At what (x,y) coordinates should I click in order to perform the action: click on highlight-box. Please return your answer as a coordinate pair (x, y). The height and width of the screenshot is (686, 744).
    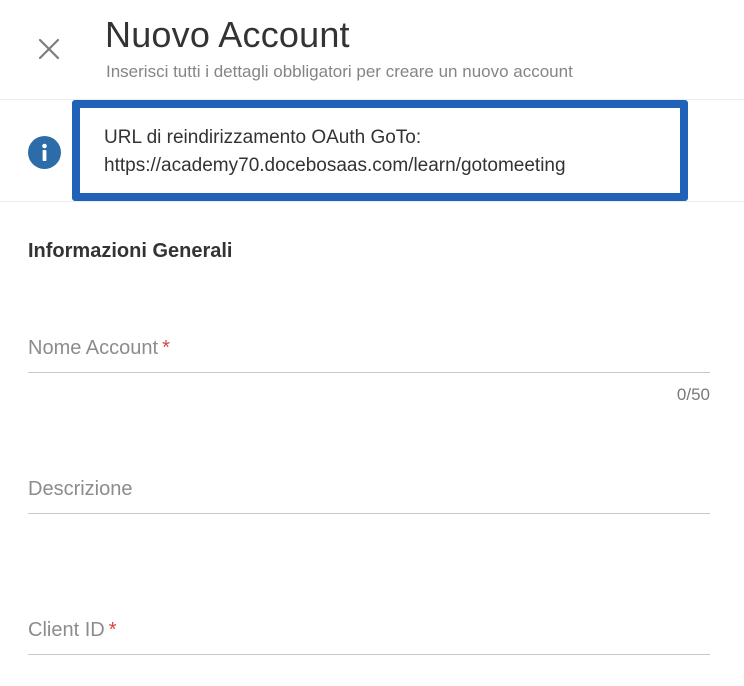
    Looking at the image, I should click on (380, 150).